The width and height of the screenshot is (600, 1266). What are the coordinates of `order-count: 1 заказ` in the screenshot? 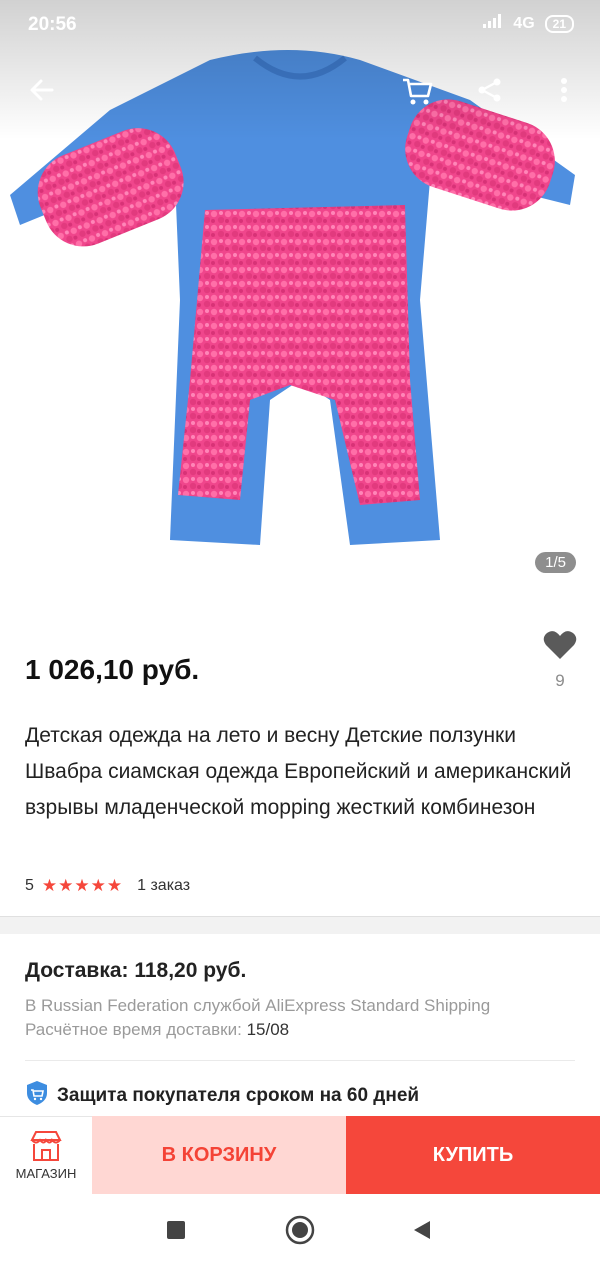 It's located at (164, 885).